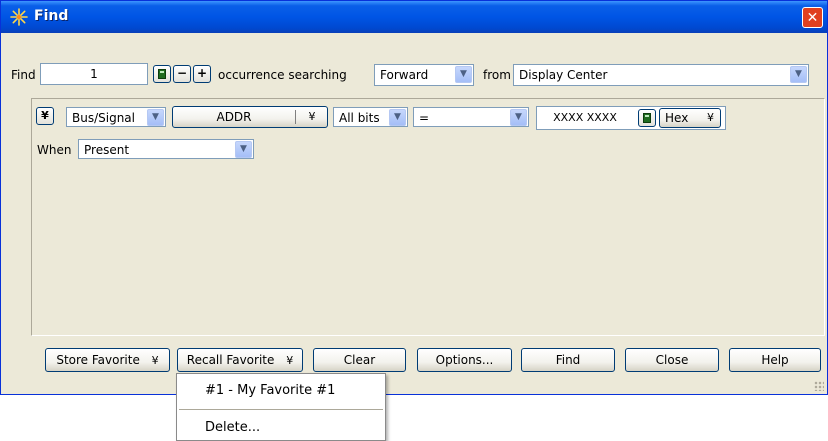  I want to click on find-label: Find, so click(23, 75).